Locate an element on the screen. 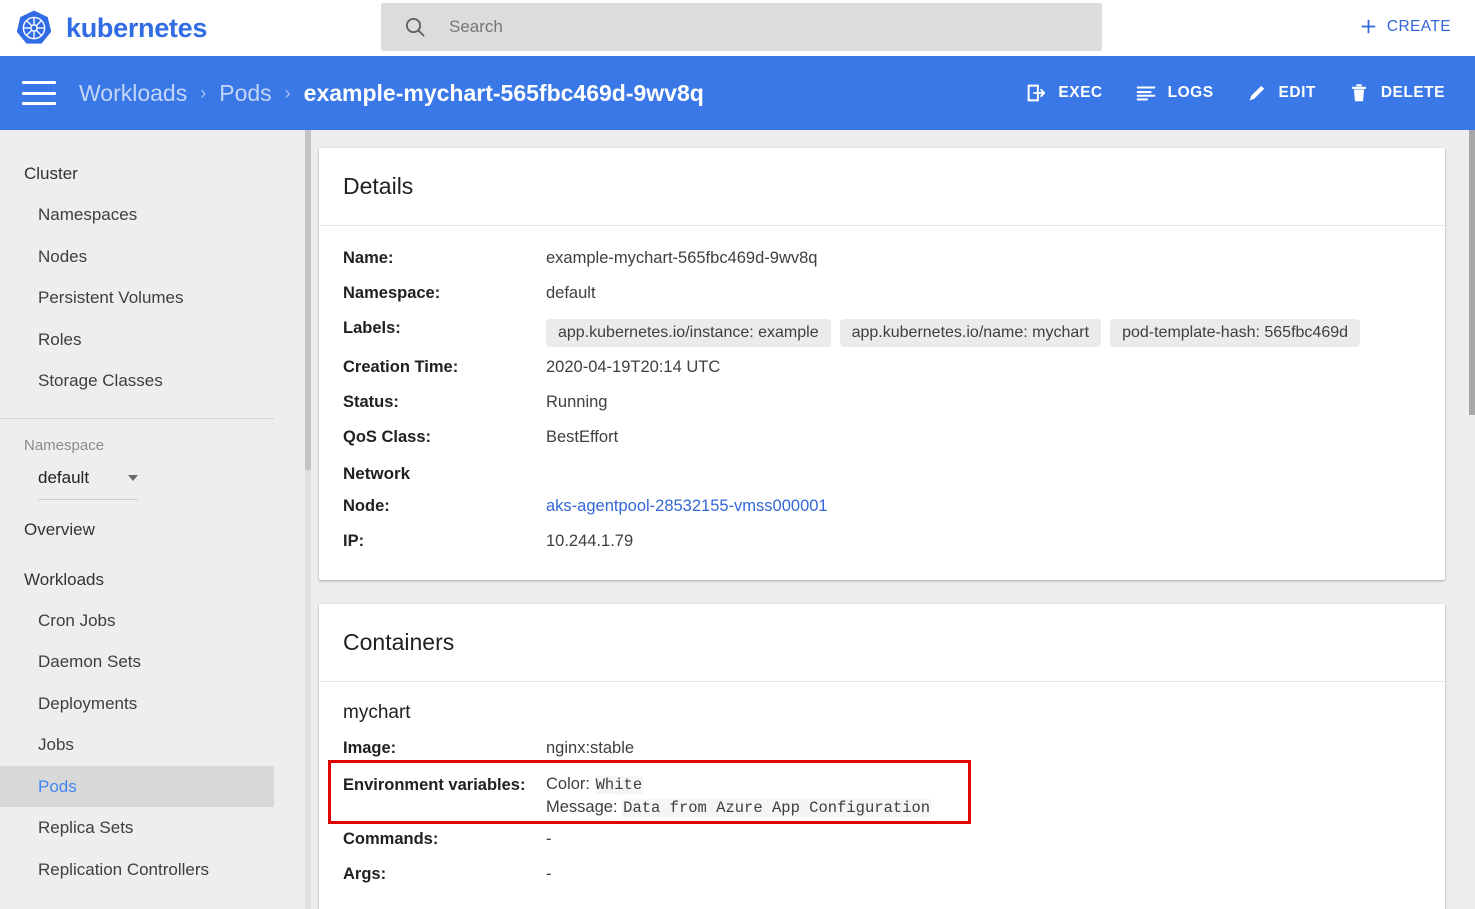 Image resolution: width=1475 pixels, height=909 pixels. env-var-value: White is located at coordinates (619, 785).